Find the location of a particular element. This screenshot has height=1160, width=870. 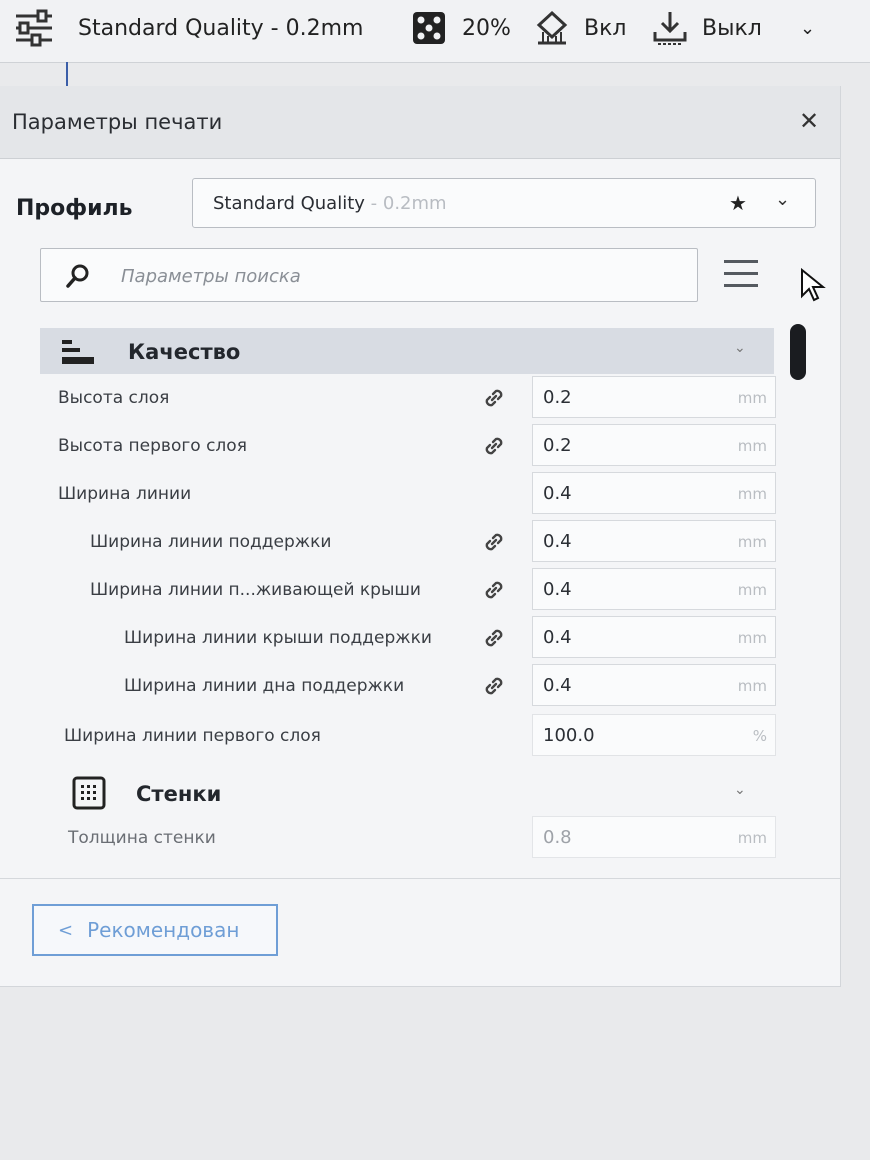

infill-summary: 20% is located at coordinates (461, 28).